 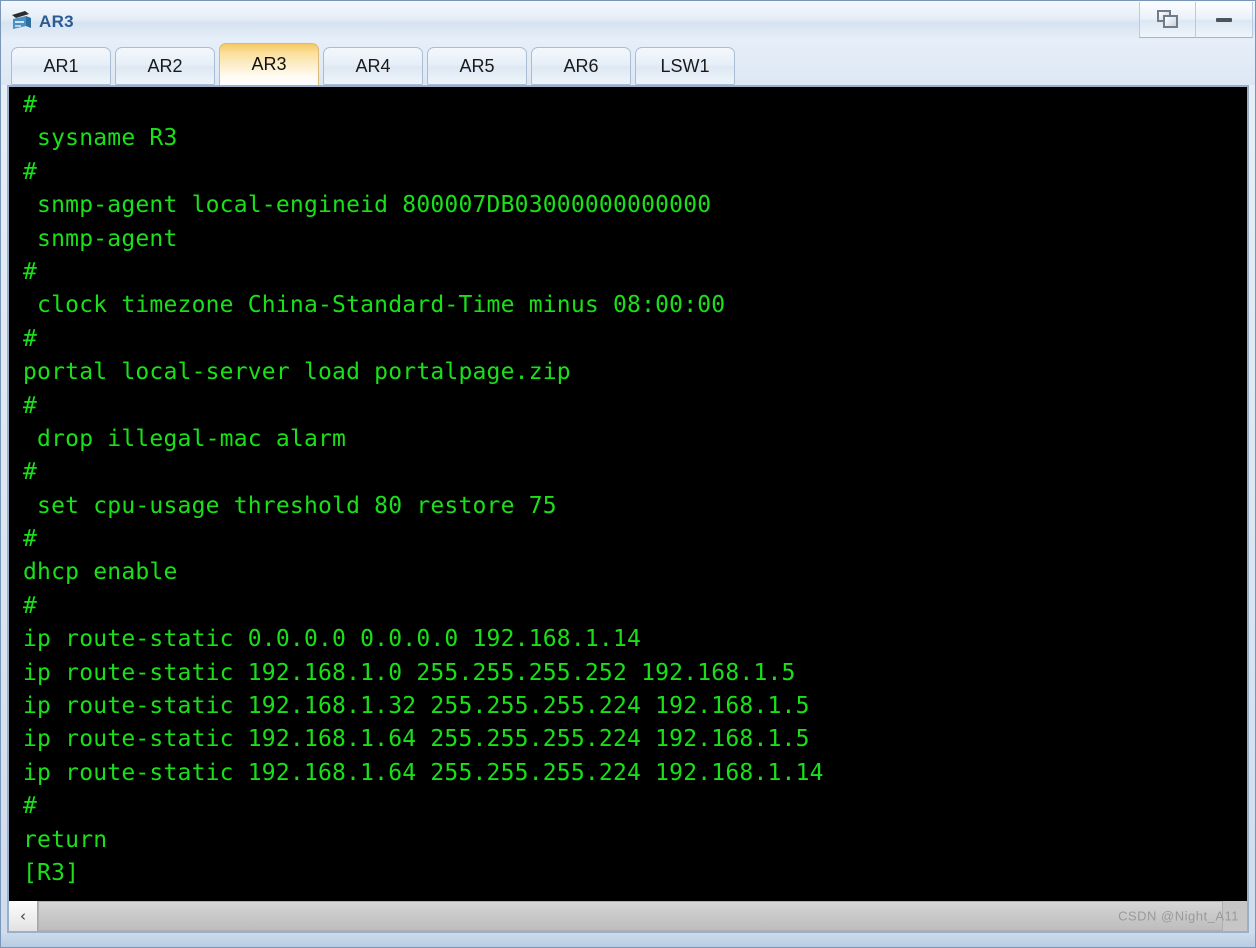 I want to click on tab-label: AR6, so click(x=581, y=65).